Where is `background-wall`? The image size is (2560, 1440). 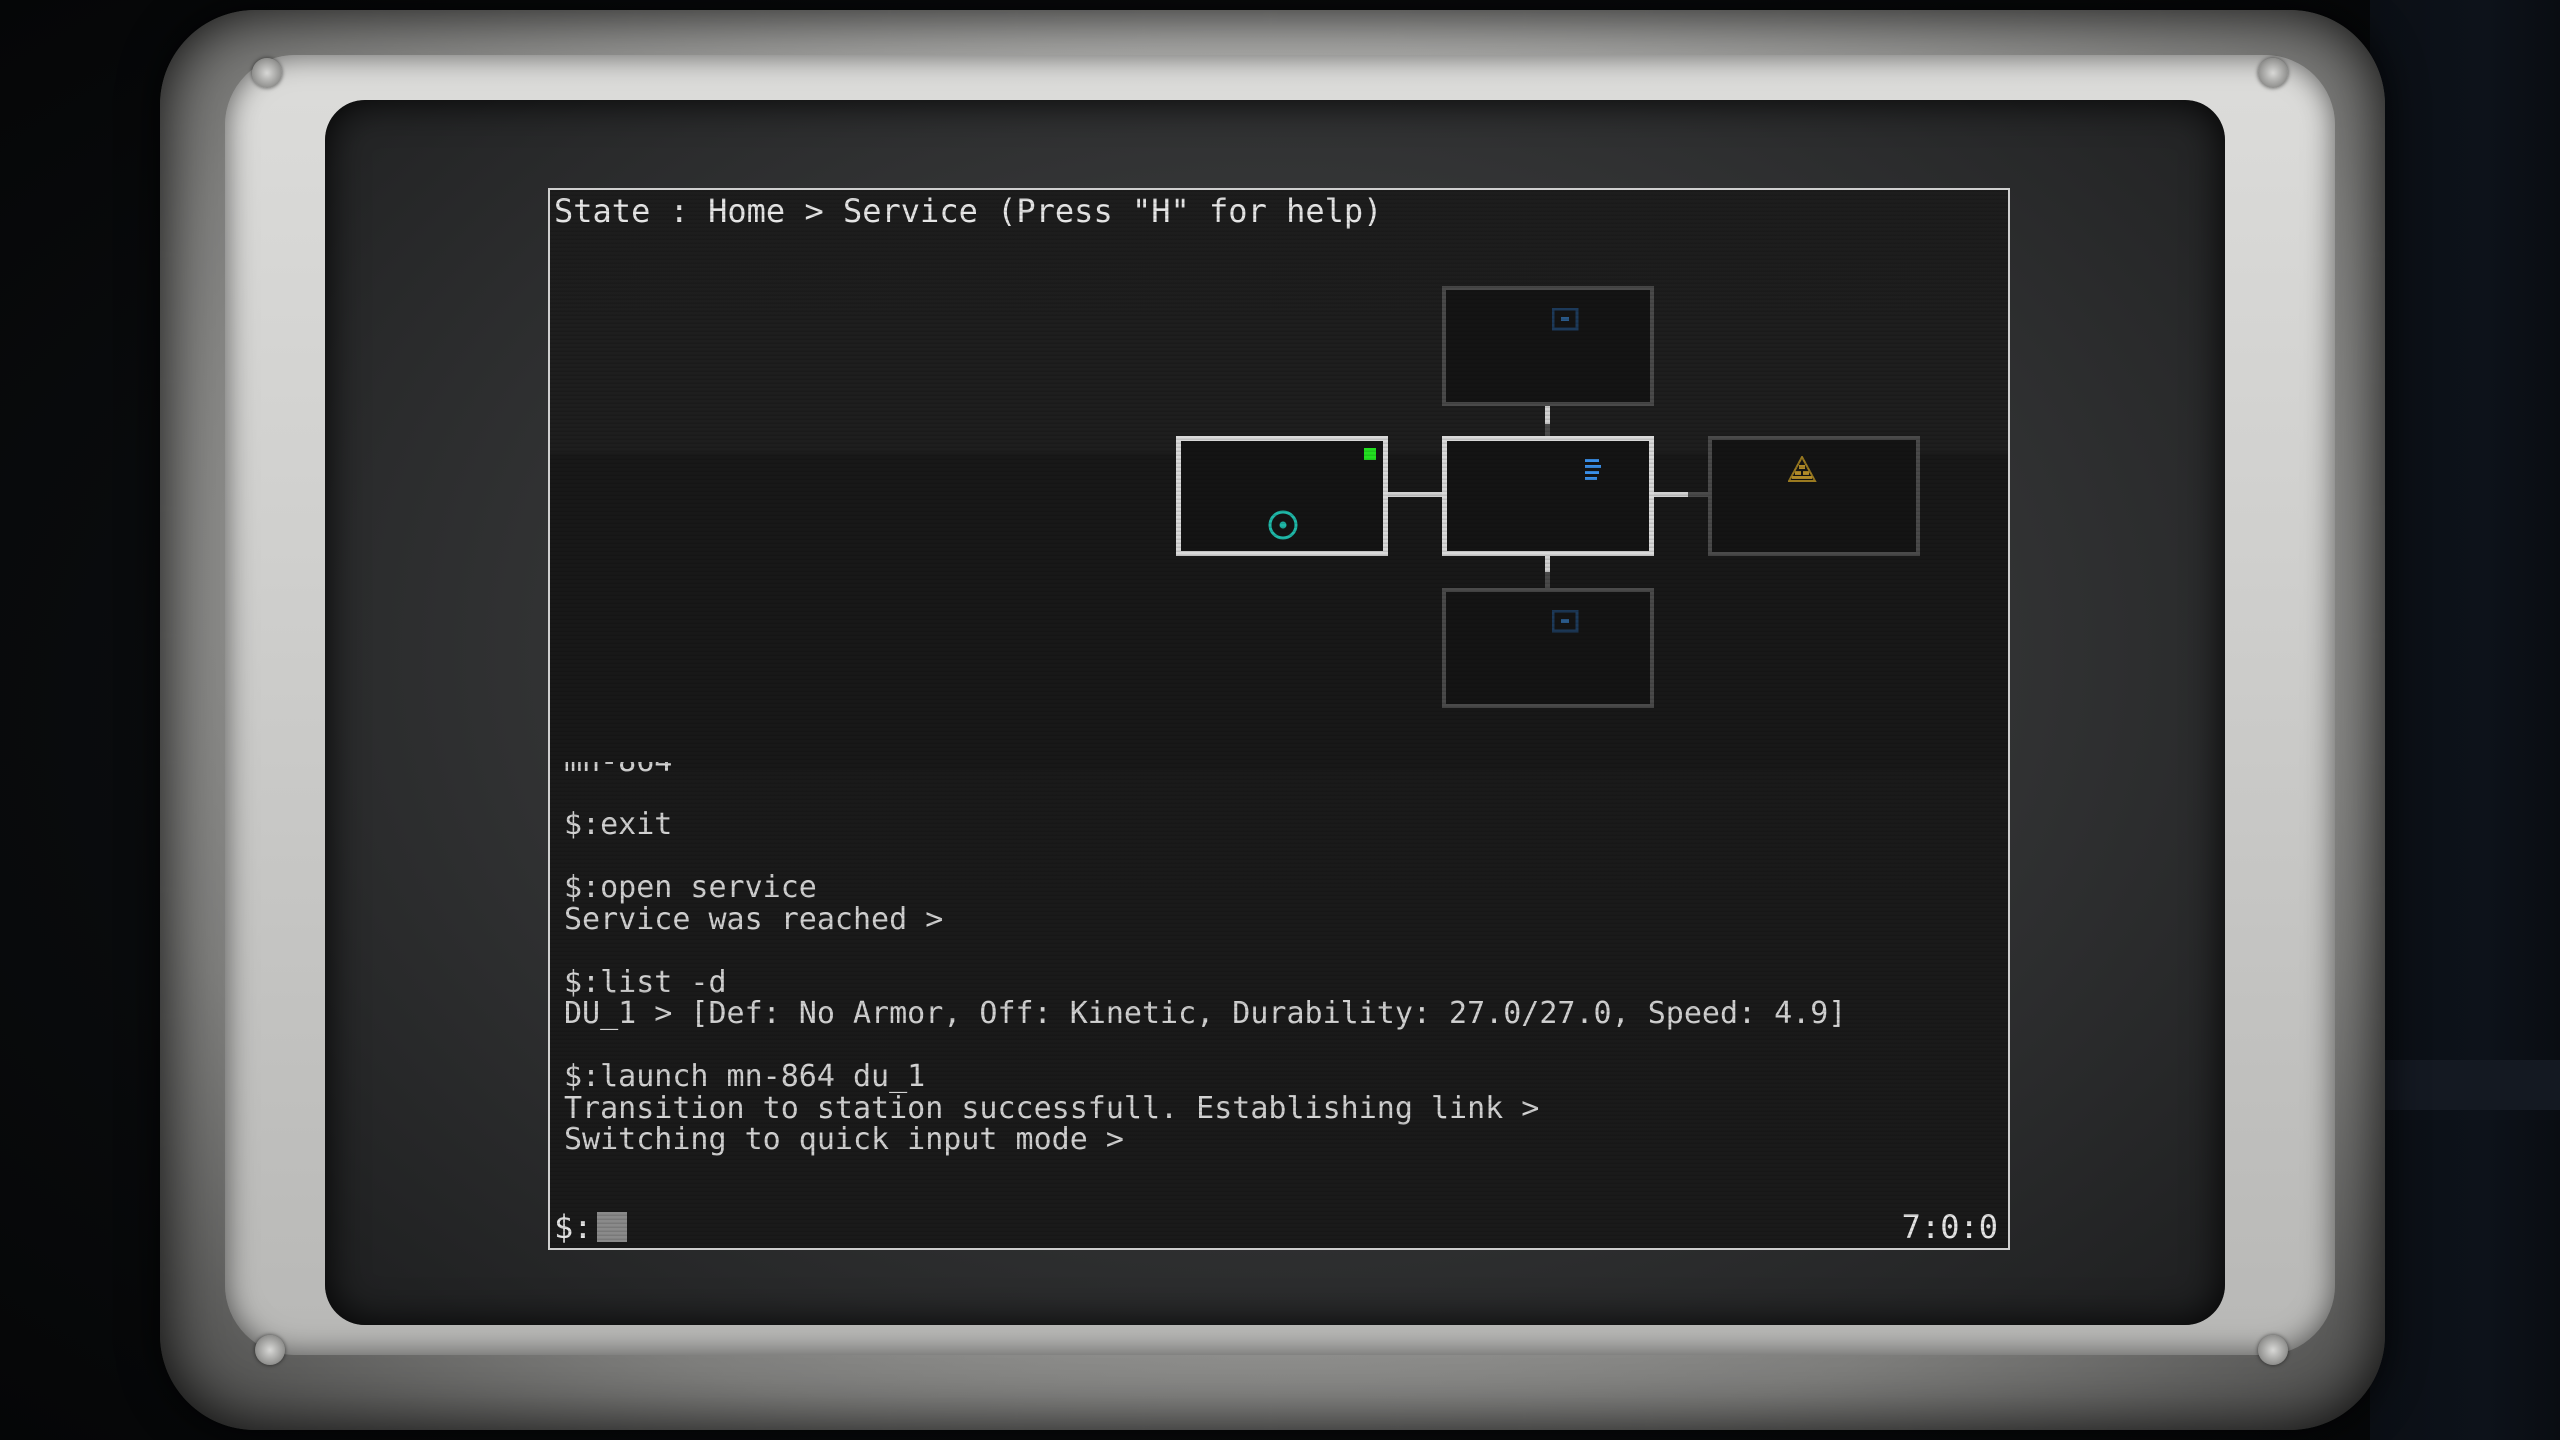 background-wall is located at coordinates (2465, 720).